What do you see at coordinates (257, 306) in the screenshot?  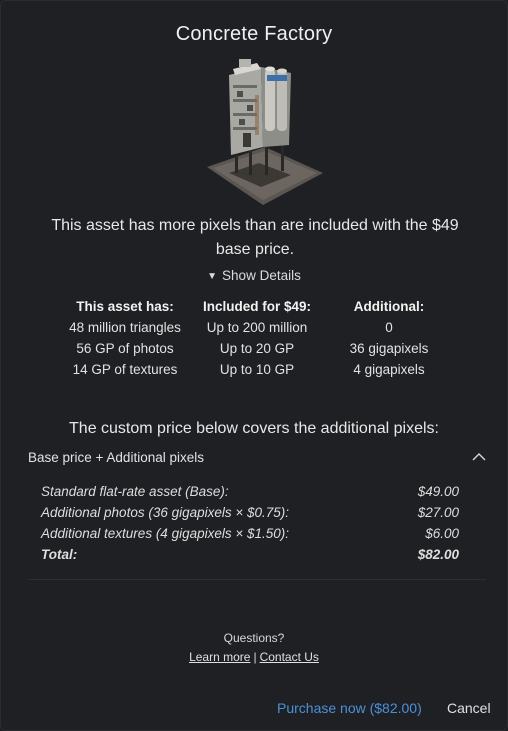 I see `comparison-header: Included for $49:` at bounding box center [257, 306].